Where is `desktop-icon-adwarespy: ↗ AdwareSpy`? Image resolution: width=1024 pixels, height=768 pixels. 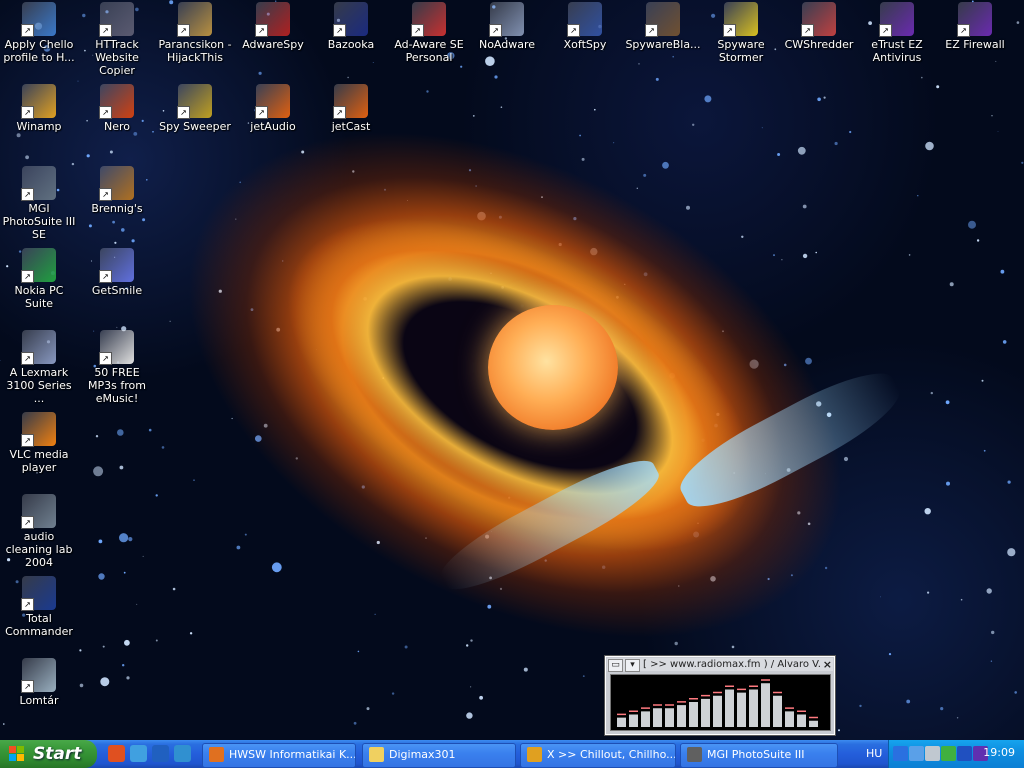 desktop-icon-adwarespy: ↗ AdwareSpy is located at coordinates (273, 39).